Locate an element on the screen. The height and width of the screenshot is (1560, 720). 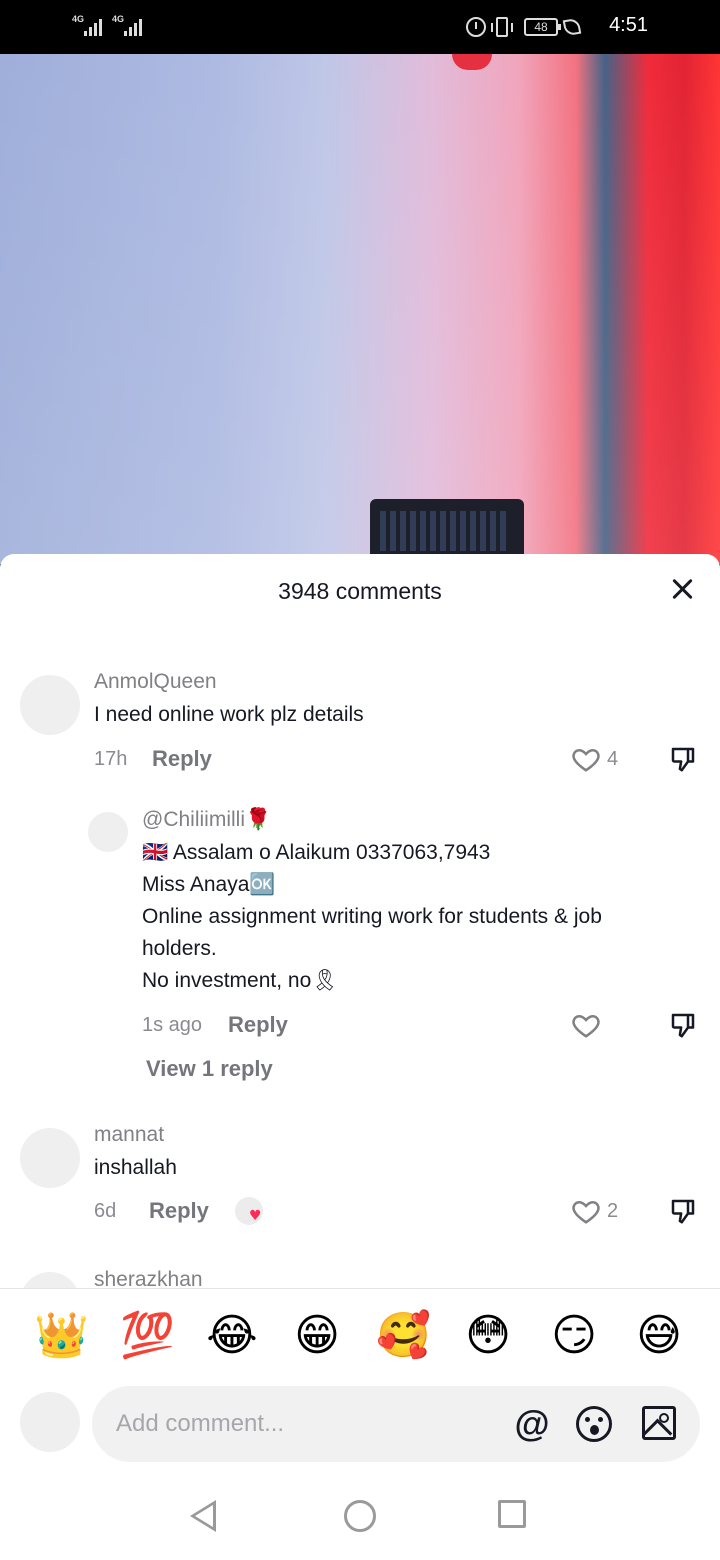
comment-text-line: holders. is located at coordinates (179, 948).